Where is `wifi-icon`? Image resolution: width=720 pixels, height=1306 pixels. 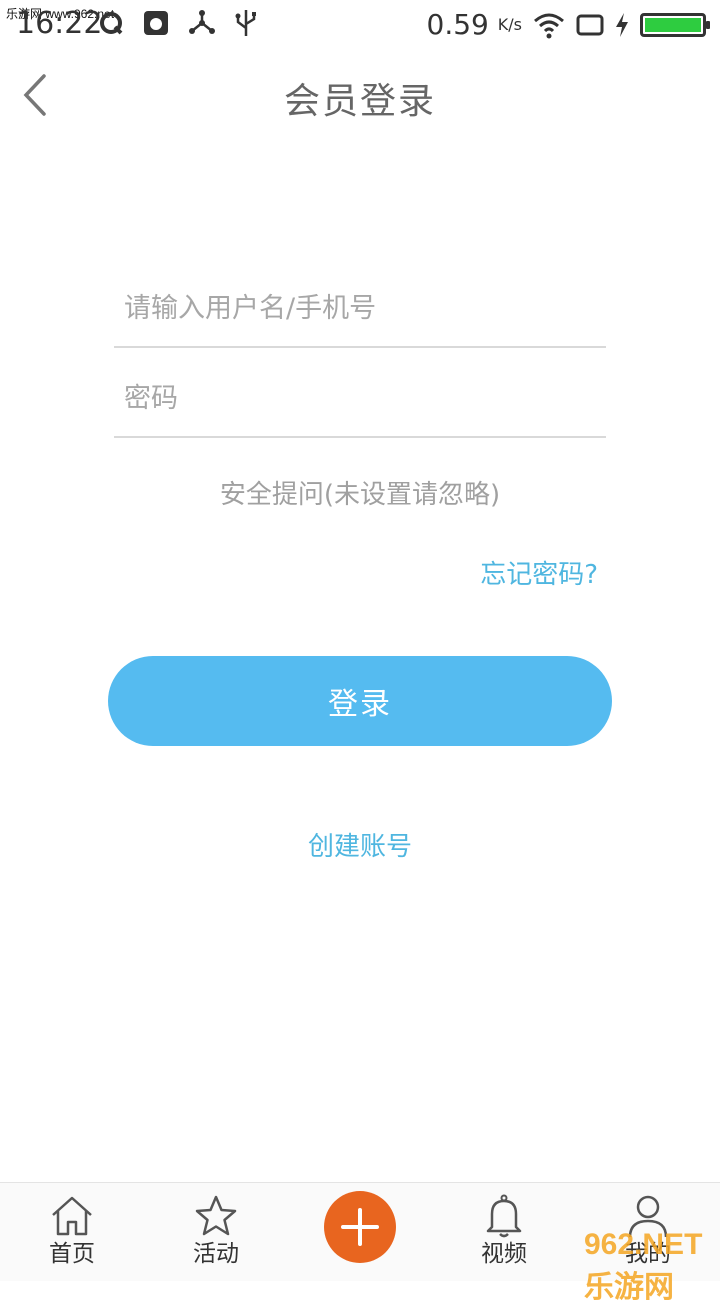 wifi-icon is located at coordinates (549, 26).